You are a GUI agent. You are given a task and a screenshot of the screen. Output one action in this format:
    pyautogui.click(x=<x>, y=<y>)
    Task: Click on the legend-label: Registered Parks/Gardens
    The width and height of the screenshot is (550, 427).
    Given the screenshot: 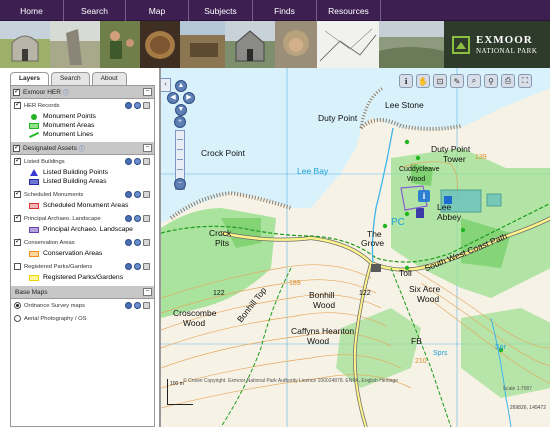 What is the action you would take?
    pyautogui.click(x=83, y=277)
    